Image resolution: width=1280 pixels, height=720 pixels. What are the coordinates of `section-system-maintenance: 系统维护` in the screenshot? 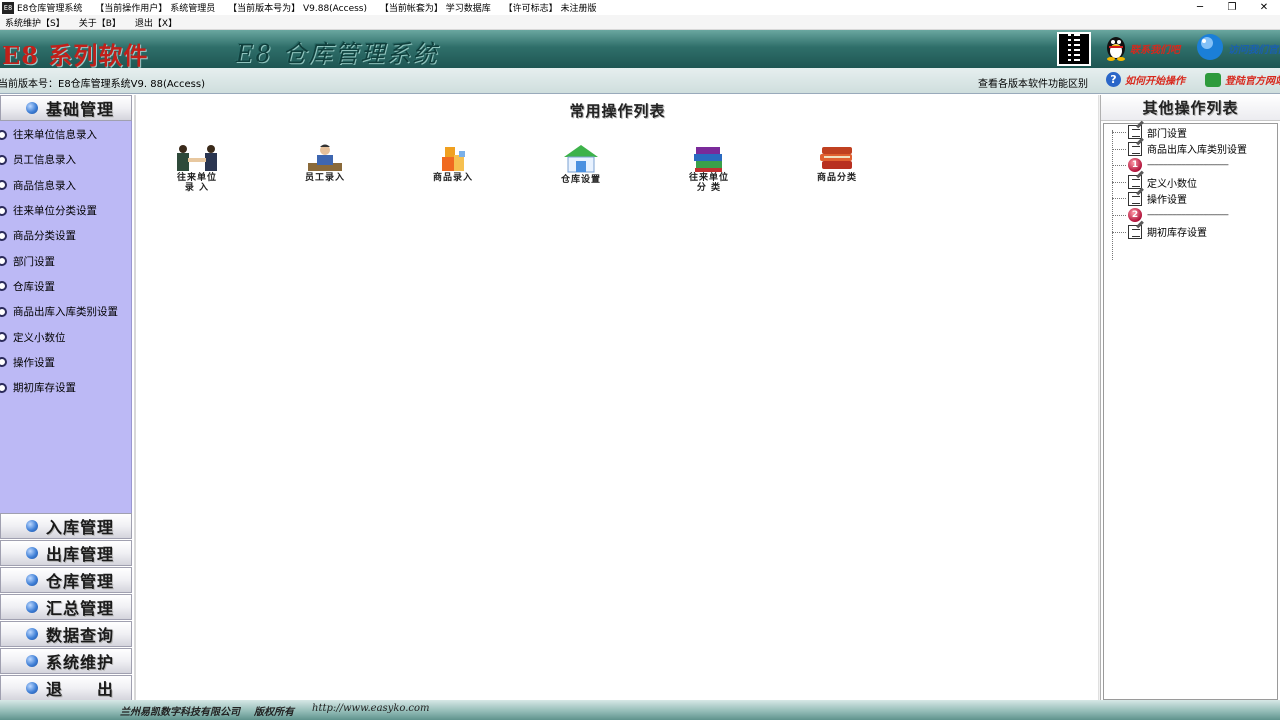 It's located at (66, 661).